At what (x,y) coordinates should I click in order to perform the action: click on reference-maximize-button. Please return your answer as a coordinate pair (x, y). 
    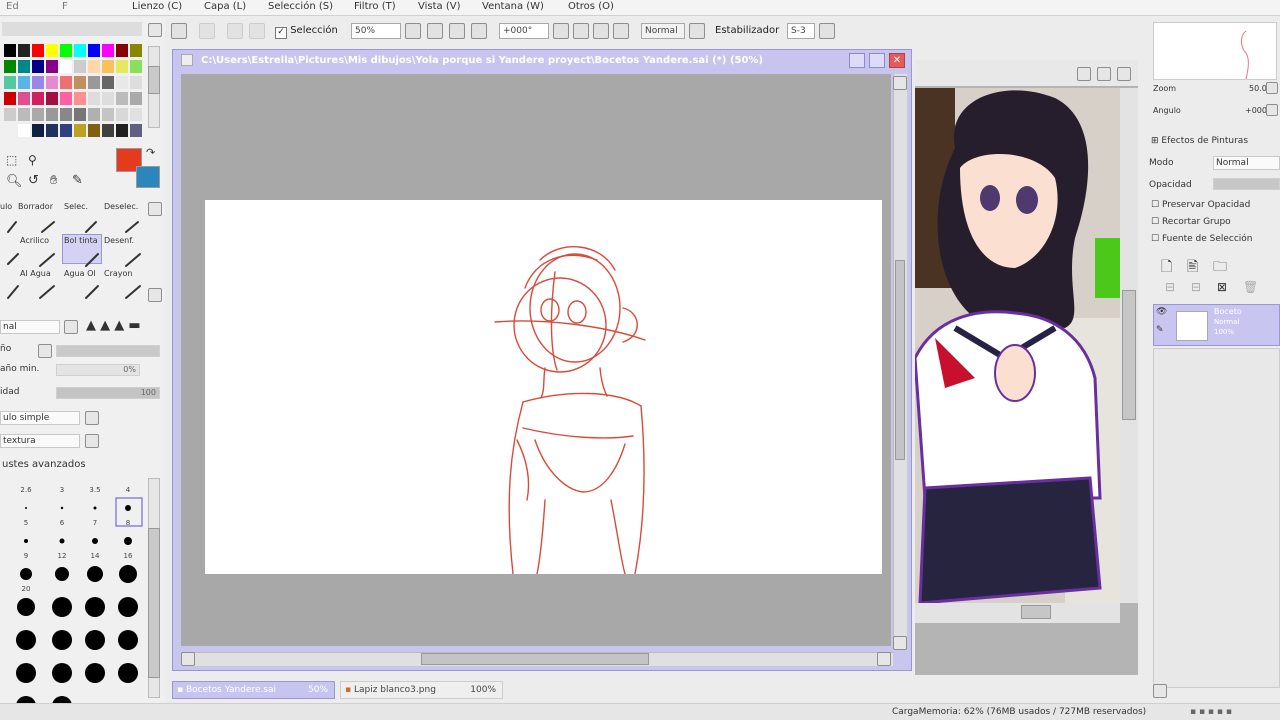
    Looking at the image, I should click on (1104, 74).